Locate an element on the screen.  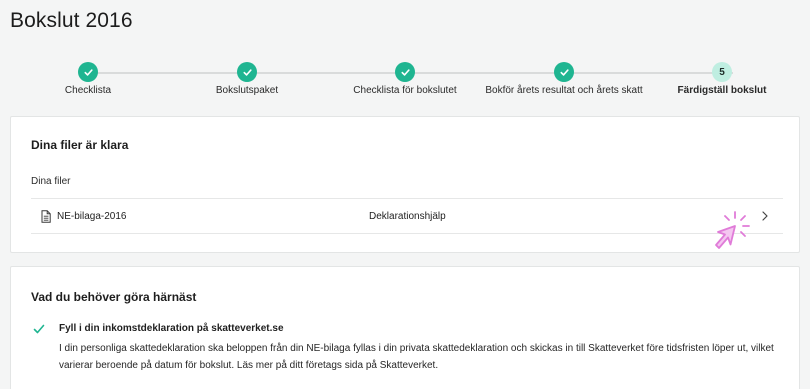
pointer-click-icon is located at coordinates (732, 230).